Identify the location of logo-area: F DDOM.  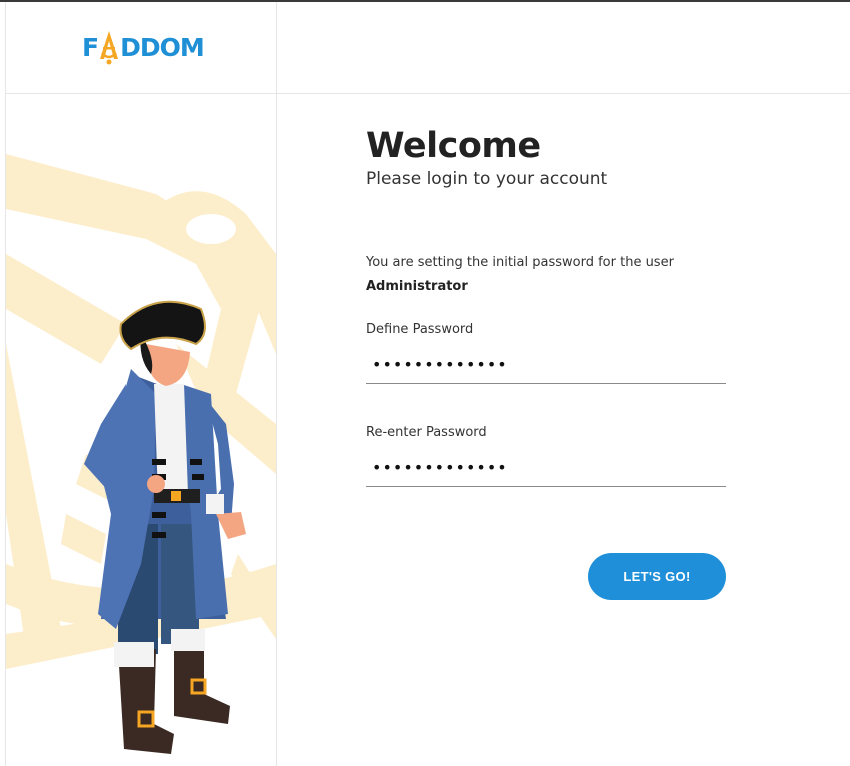
(141, 48).